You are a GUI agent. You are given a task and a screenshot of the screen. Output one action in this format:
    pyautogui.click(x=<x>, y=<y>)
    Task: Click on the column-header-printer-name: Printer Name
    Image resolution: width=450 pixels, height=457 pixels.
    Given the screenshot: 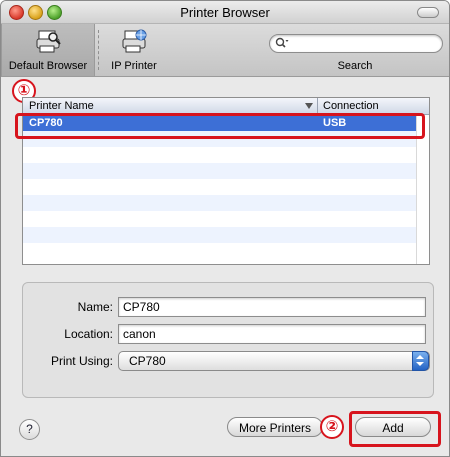 What is the action you would take?
    pyautogui.click(x=61, y=106)
    